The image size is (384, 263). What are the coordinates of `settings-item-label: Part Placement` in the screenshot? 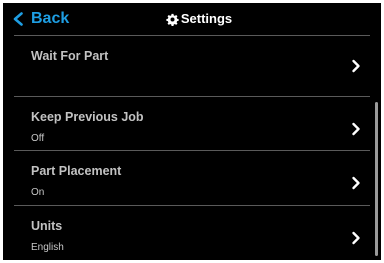 It's located at (76, 171).